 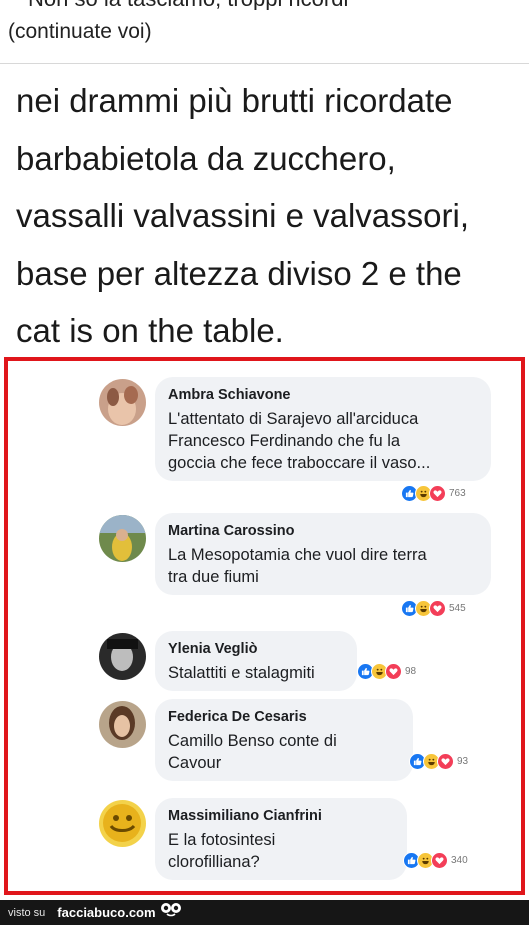 I want to click on reaction-summary: 545, so click(x=433, y=608).